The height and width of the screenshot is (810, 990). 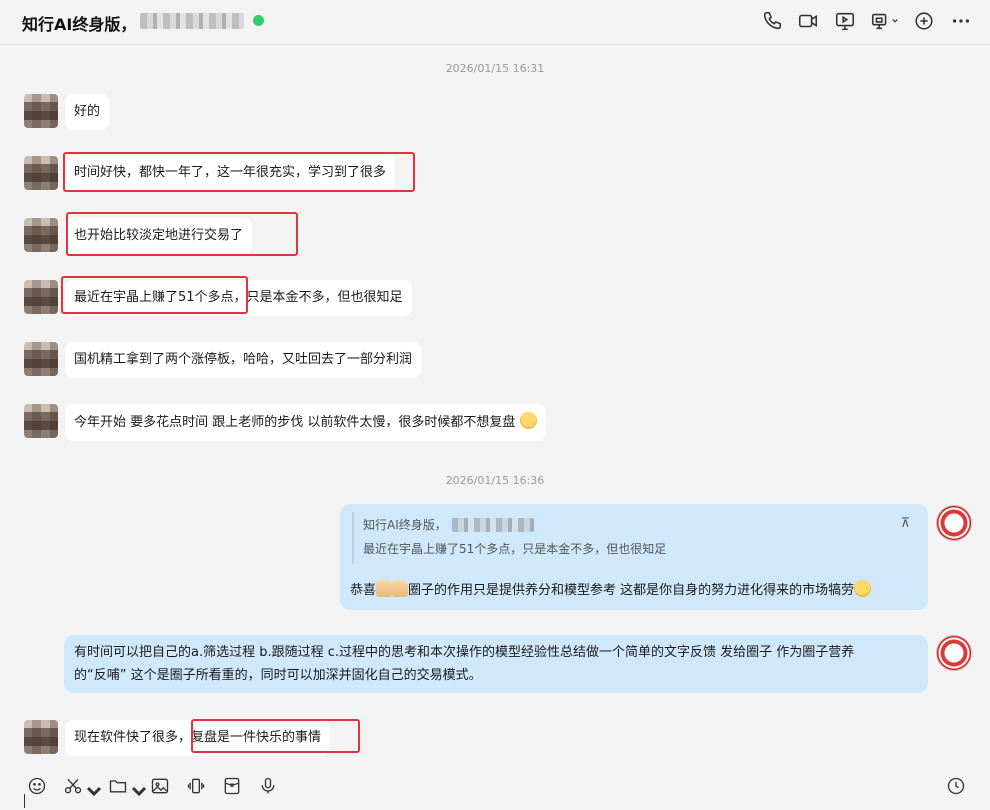 What do you see at coordinates (87, 112) in the screenshot?
I see `message-bubble: 好的` at bounding box center [87, 112].